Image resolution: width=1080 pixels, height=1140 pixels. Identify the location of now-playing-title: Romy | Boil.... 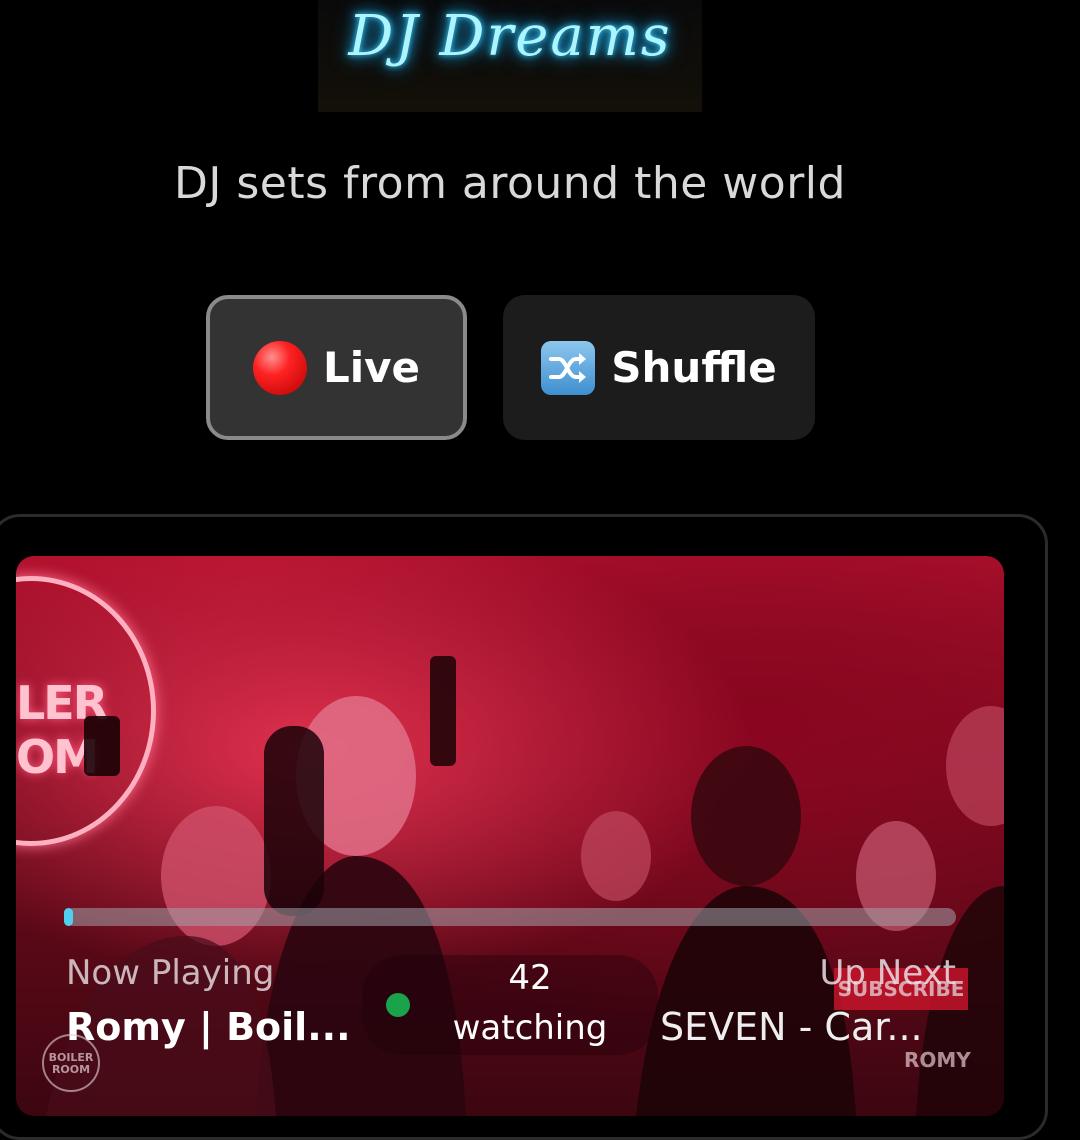
(208, 1027).